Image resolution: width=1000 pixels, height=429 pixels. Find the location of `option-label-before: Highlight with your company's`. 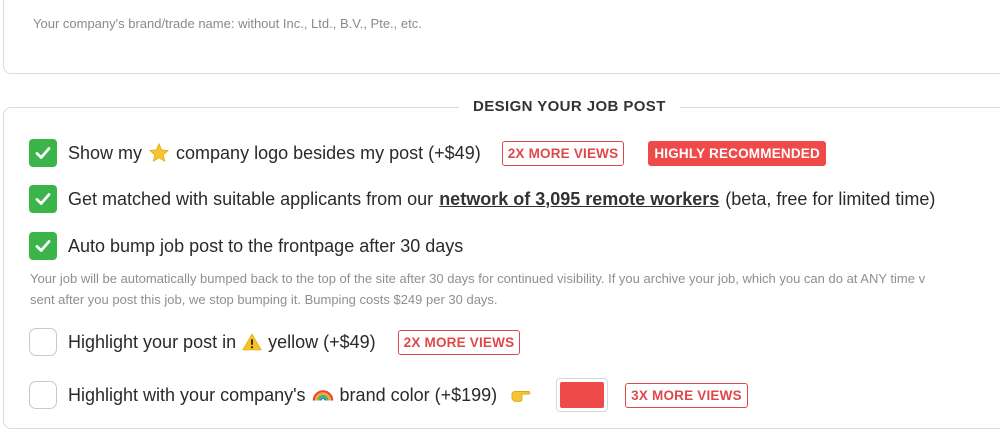

option-label-before: Highlight with your company's is located at coordinates (187, 394).